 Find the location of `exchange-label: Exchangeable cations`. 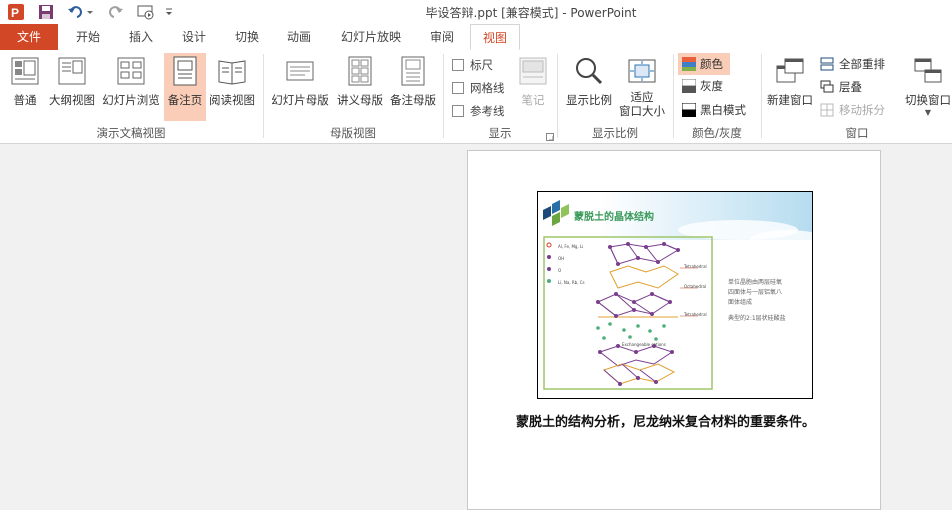

exchange-label: Exchangeable cations is located at coordinates (644, 344).